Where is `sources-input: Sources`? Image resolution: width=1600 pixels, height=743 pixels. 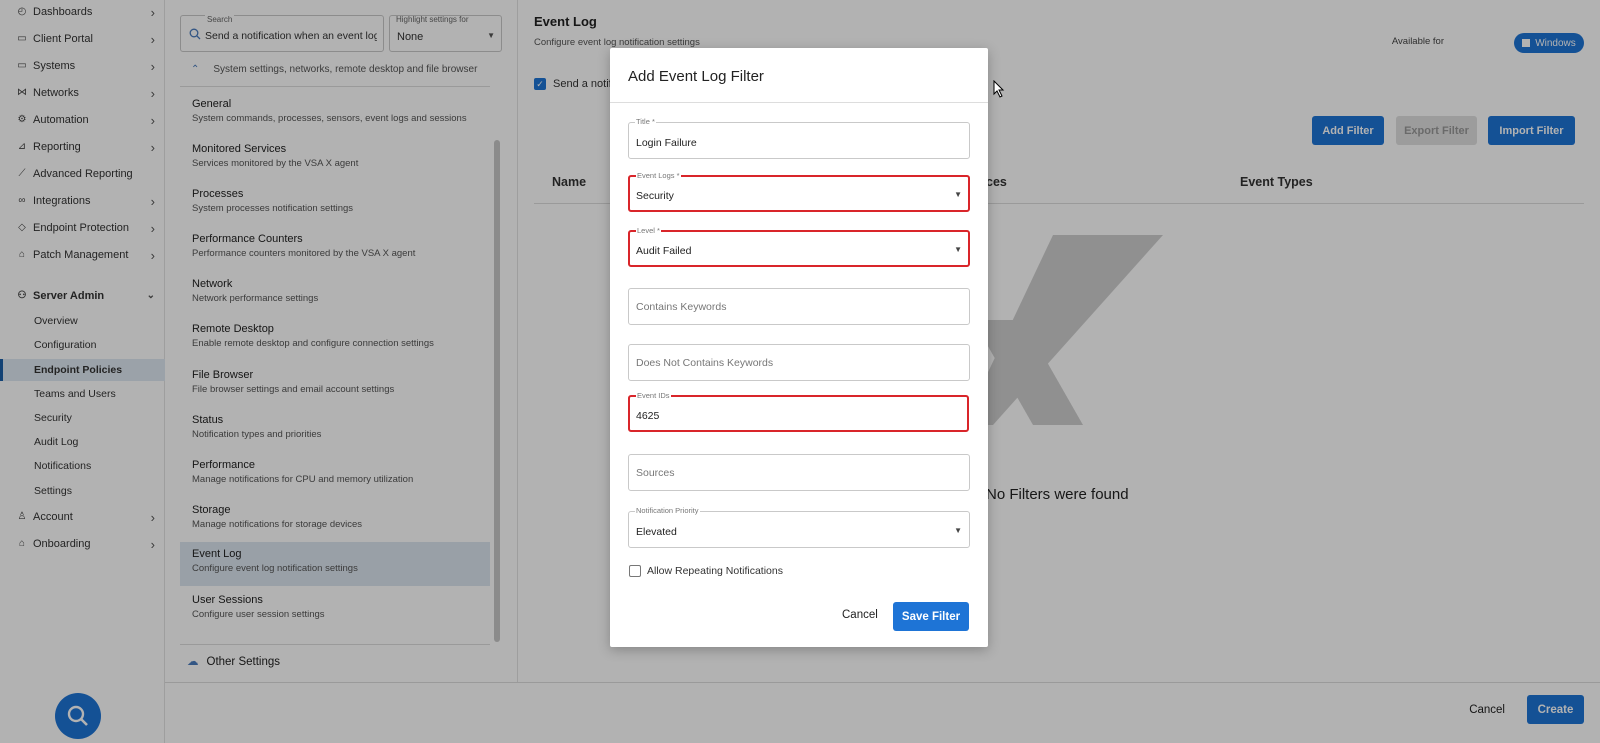 sources-input: Sources is located at coordinates (799, 472).